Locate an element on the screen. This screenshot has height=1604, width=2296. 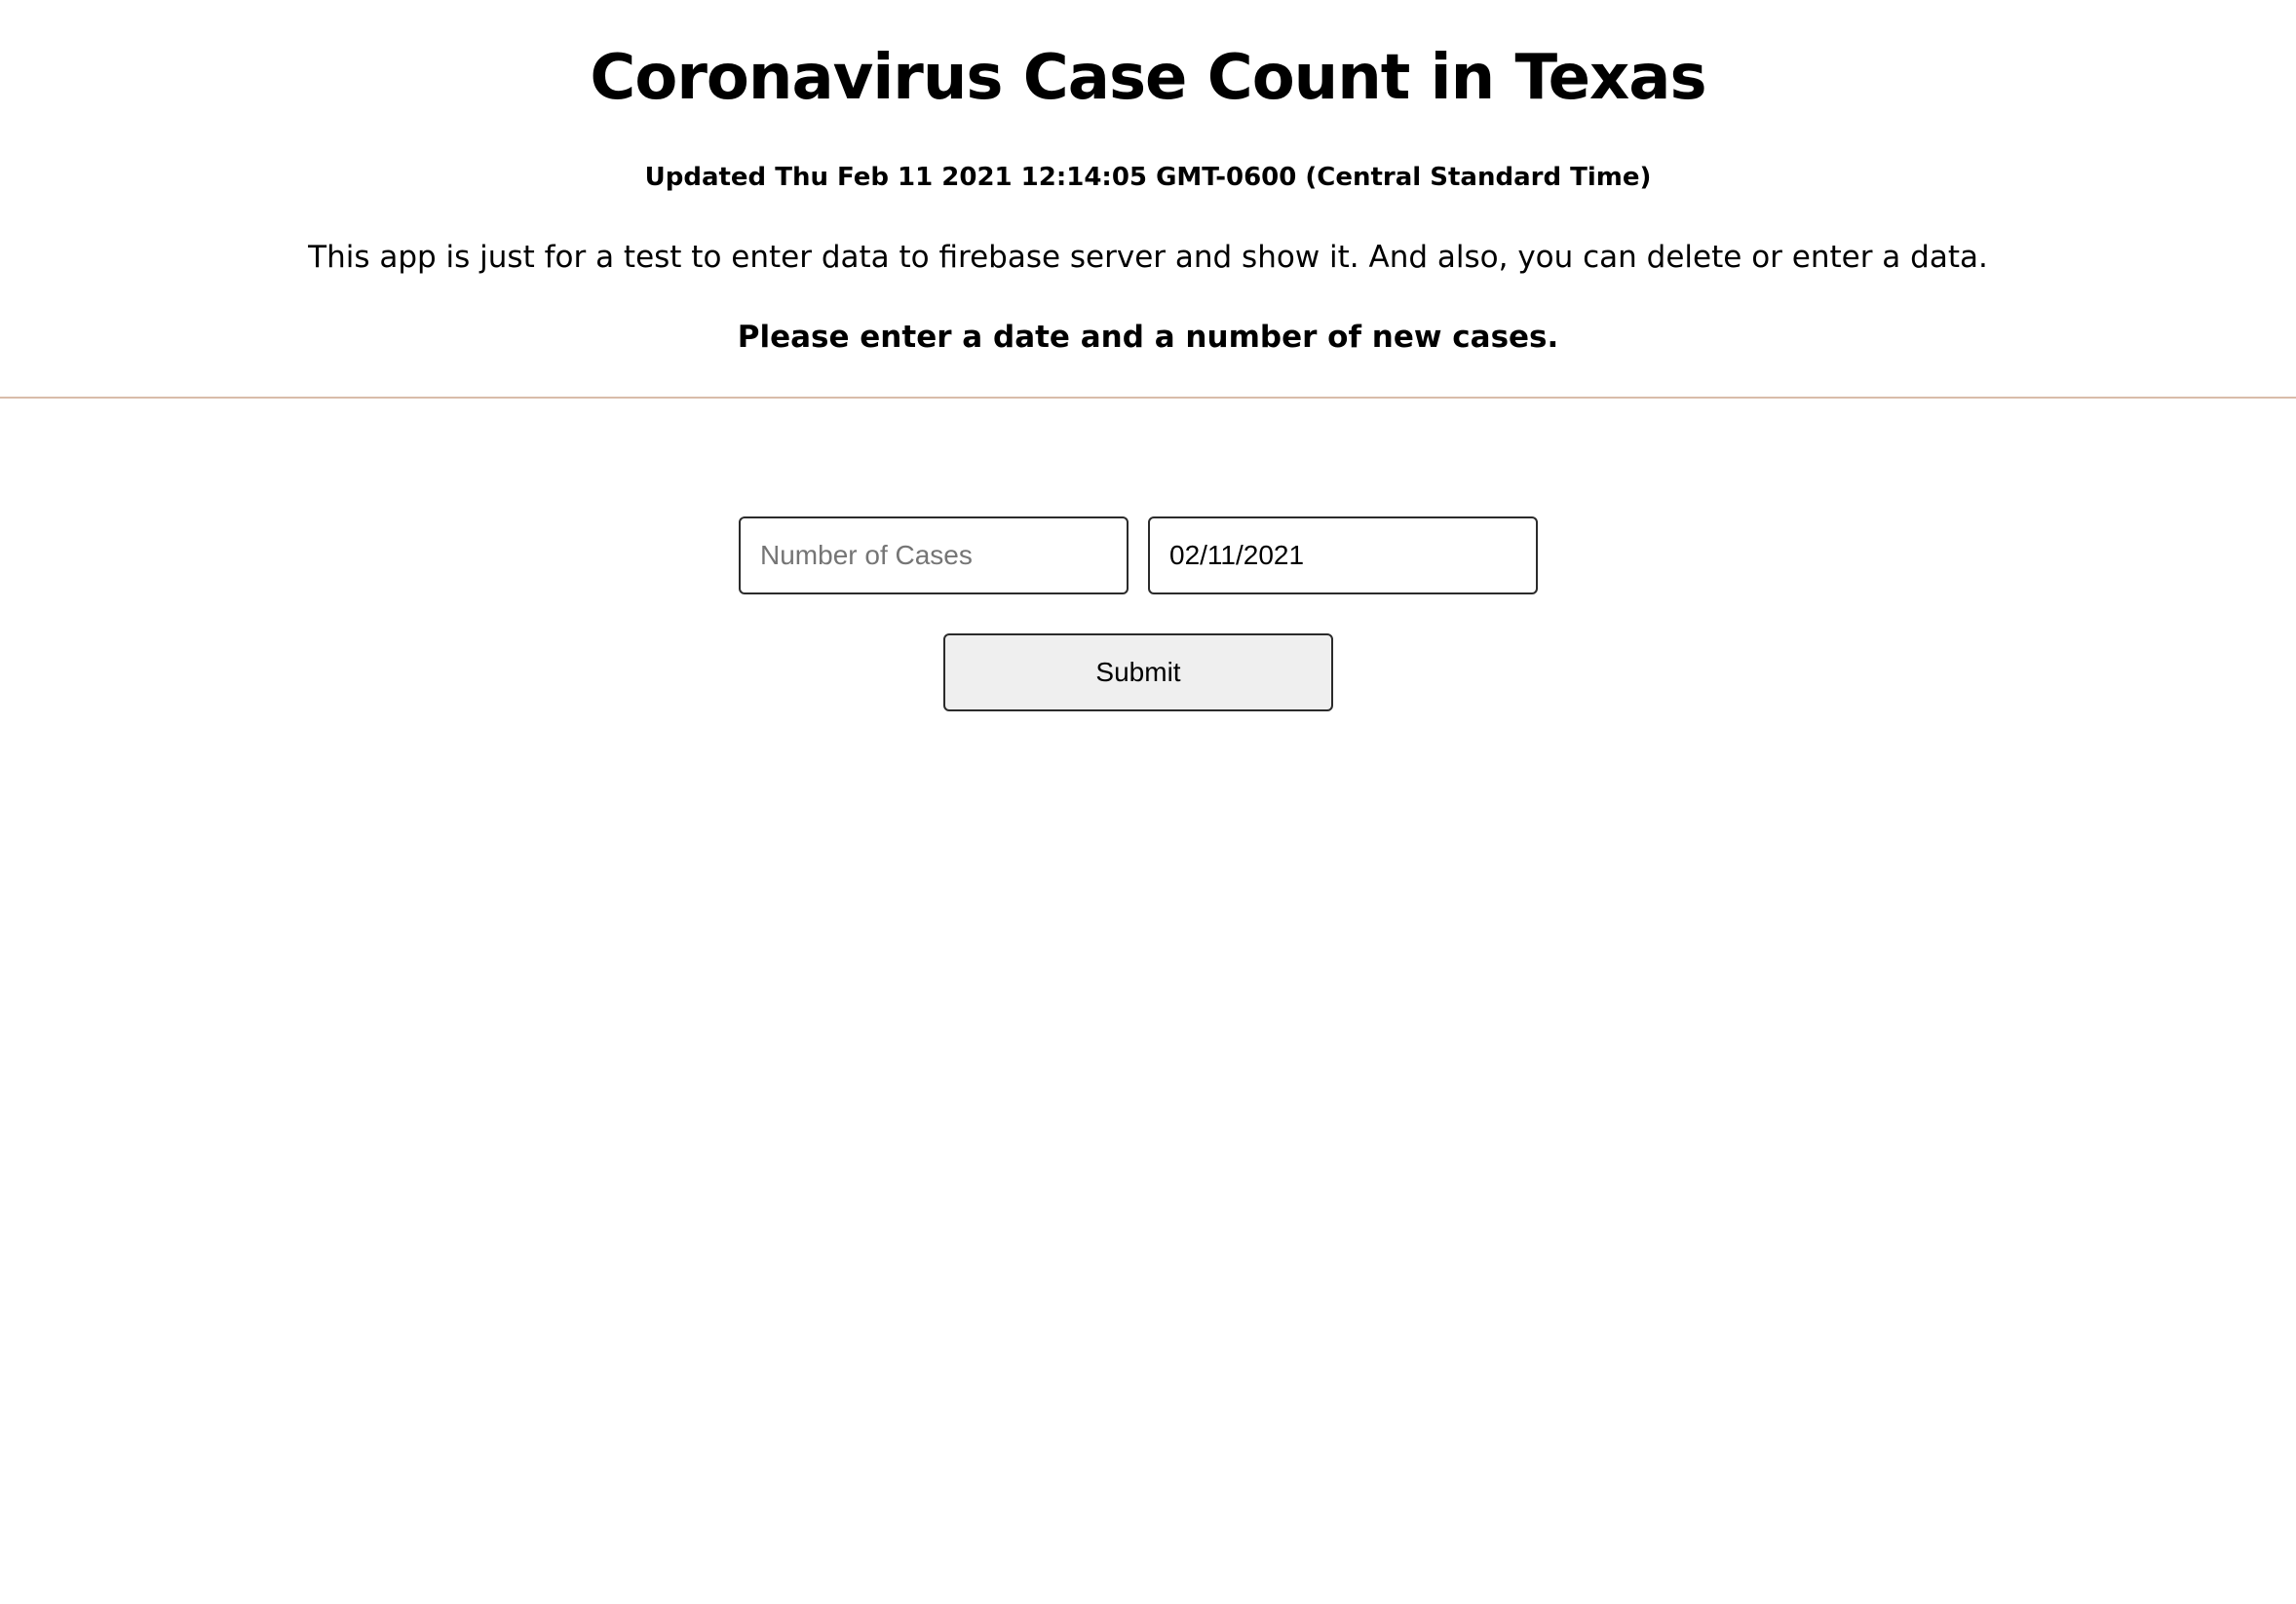
page-title: Coronavirus Case Count in Texas is located at coordinates (1148, 78).